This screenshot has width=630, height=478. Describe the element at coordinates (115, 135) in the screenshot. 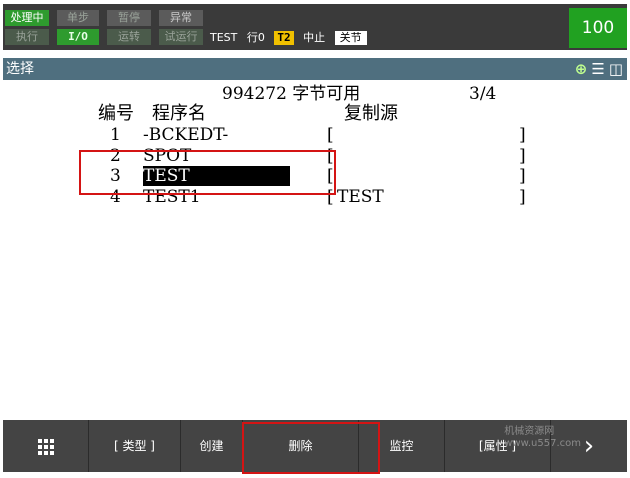

I see `program-number: 1` at that location.